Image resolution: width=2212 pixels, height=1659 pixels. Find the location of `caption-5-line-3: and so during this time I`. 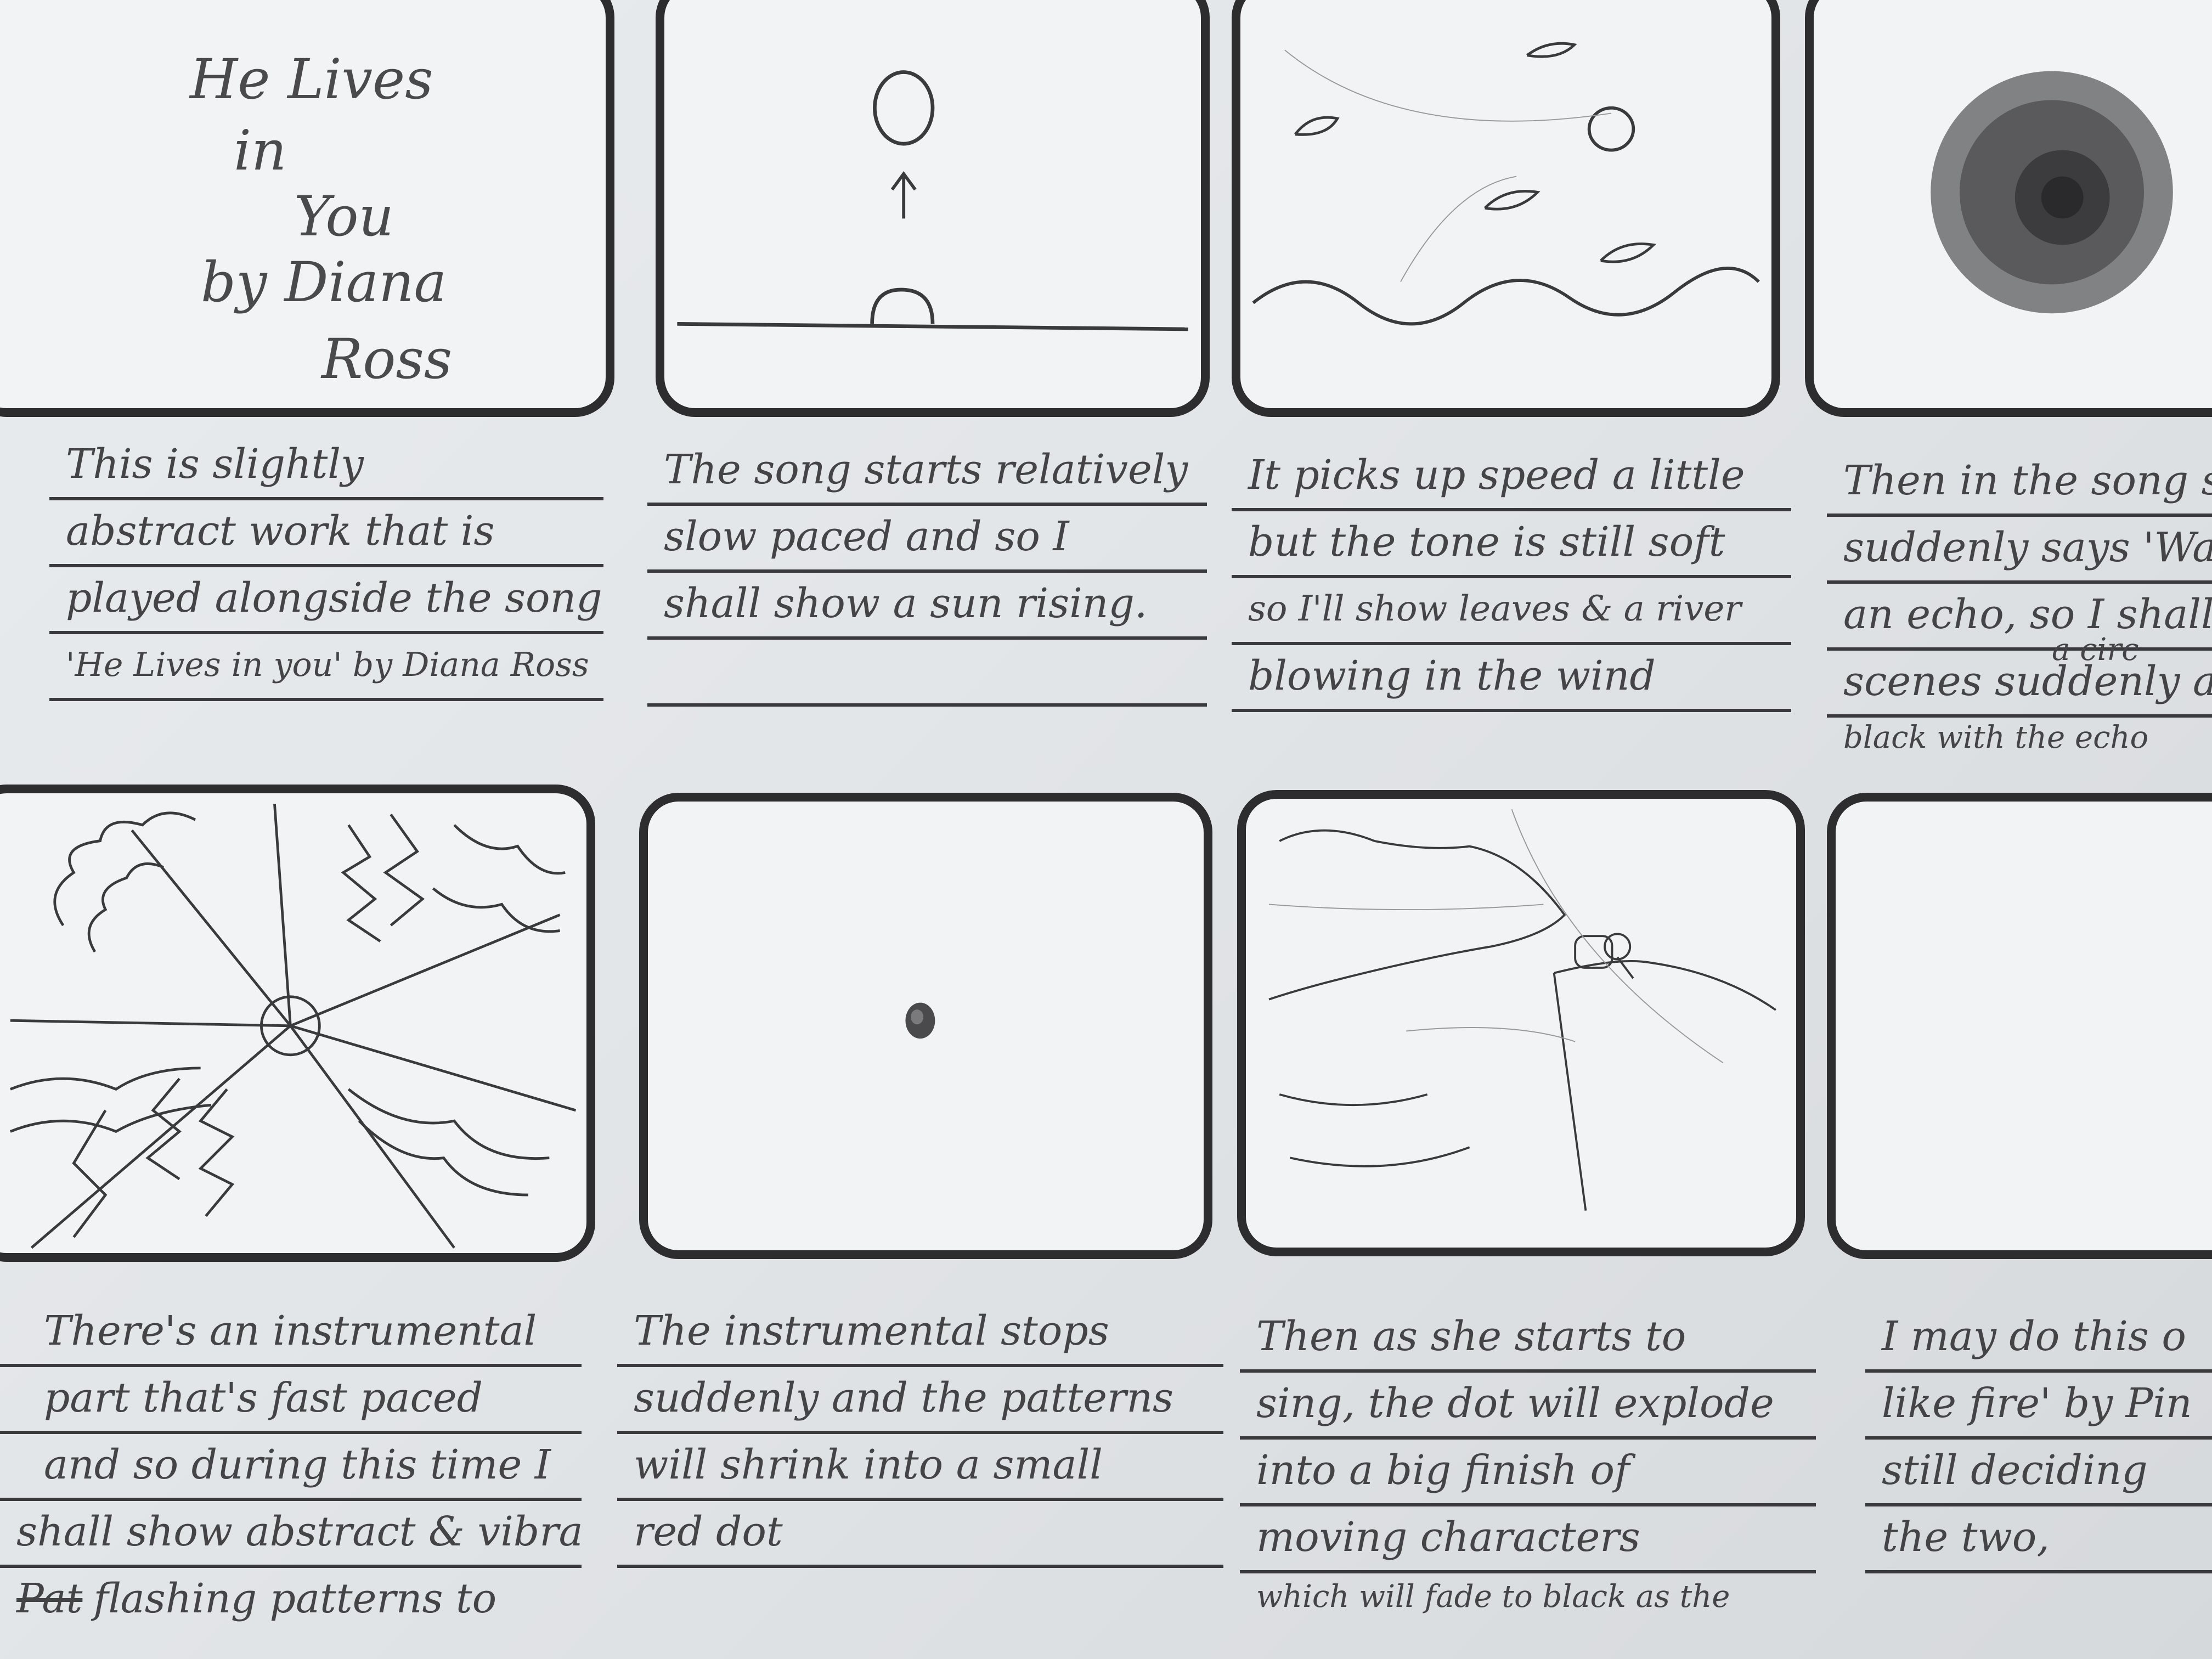

caption-5-line-3: and so during this time I is located at coordinates (291, 1468).